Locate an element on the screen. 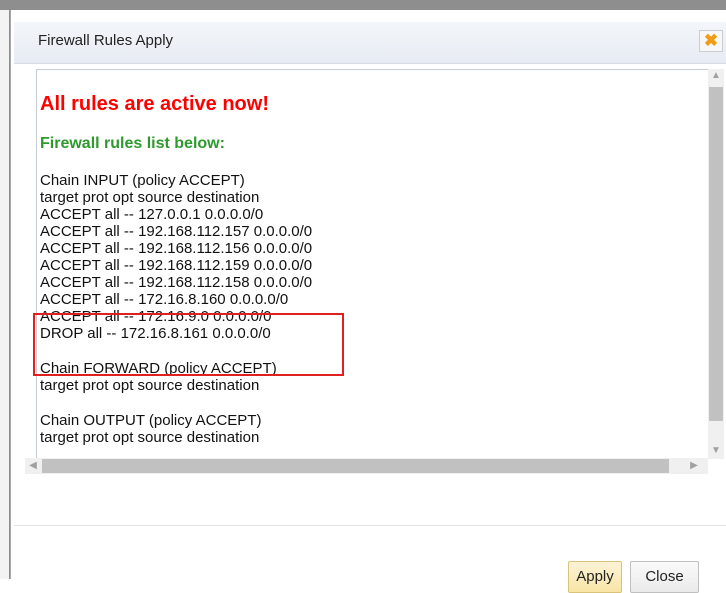 The width and height of the screenshot is (726, 593). chain-output-title: Chain OUTPUT (policy ACCEPT) is located at coordinates (151, 420).